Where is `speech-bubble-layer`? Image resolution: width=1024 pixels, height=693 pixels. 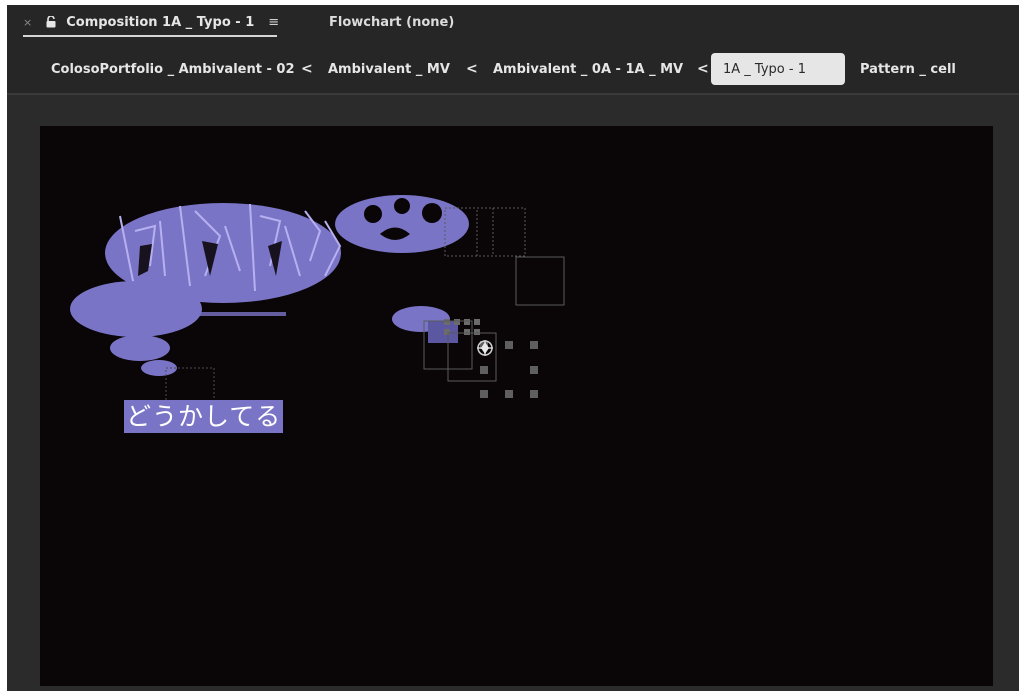
speech-bubble-layer is located at coordinates (136, 328).